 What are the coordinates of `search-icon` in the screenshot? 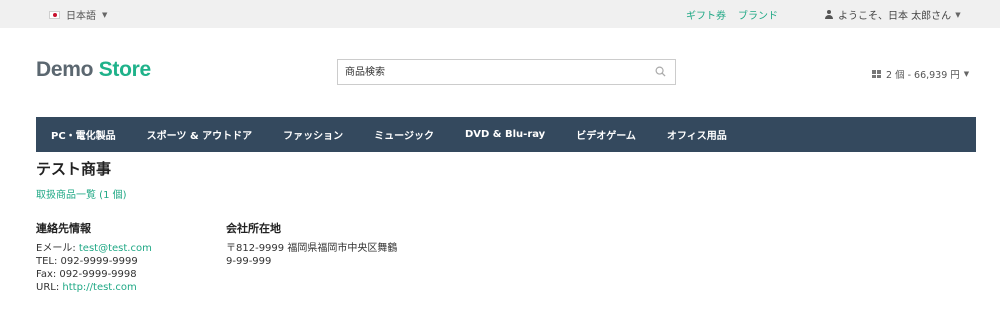 It's located at (660, 71).